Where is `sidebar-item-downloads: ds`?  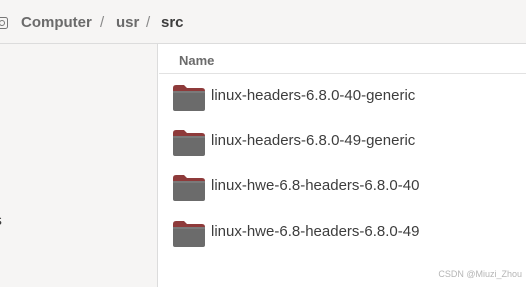 sidebar-item-downloads: ds is located at coordinates (1, 221).